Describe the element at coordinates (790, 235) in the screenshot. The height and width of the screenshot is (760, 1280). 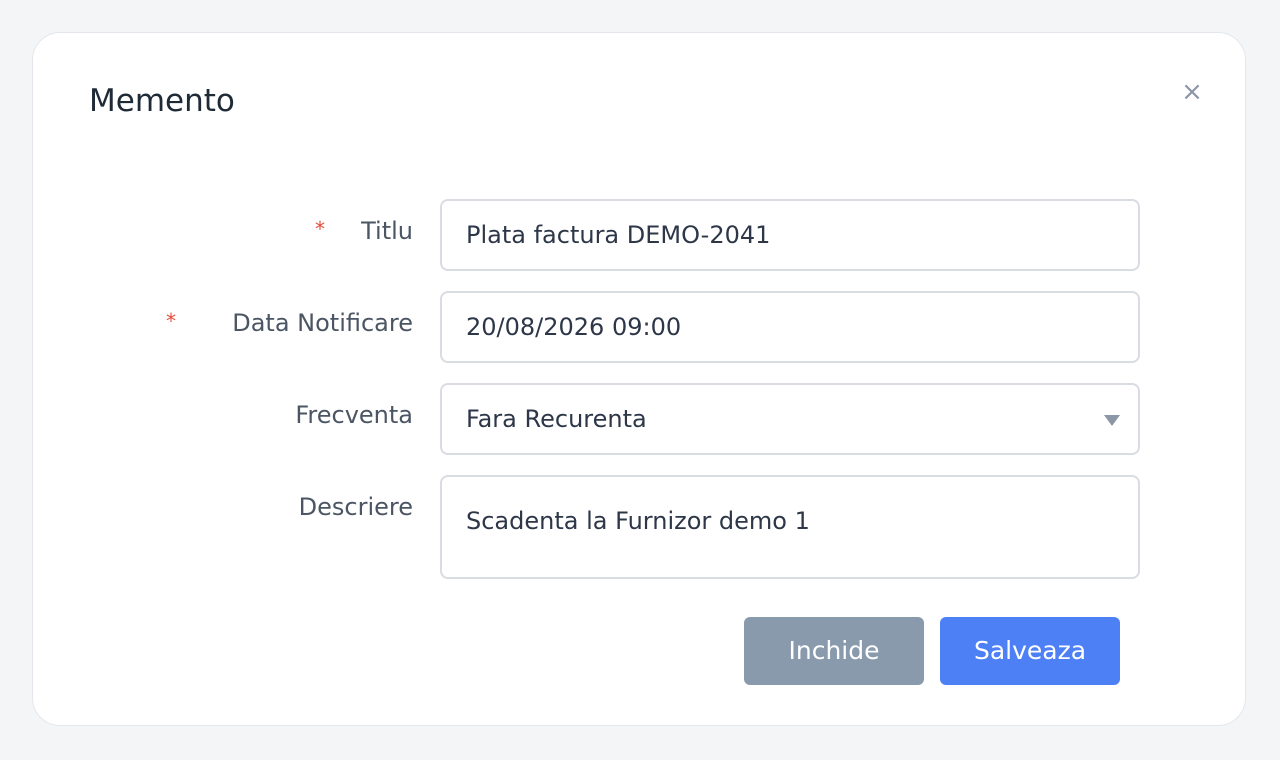
I see `title-input` at that location.